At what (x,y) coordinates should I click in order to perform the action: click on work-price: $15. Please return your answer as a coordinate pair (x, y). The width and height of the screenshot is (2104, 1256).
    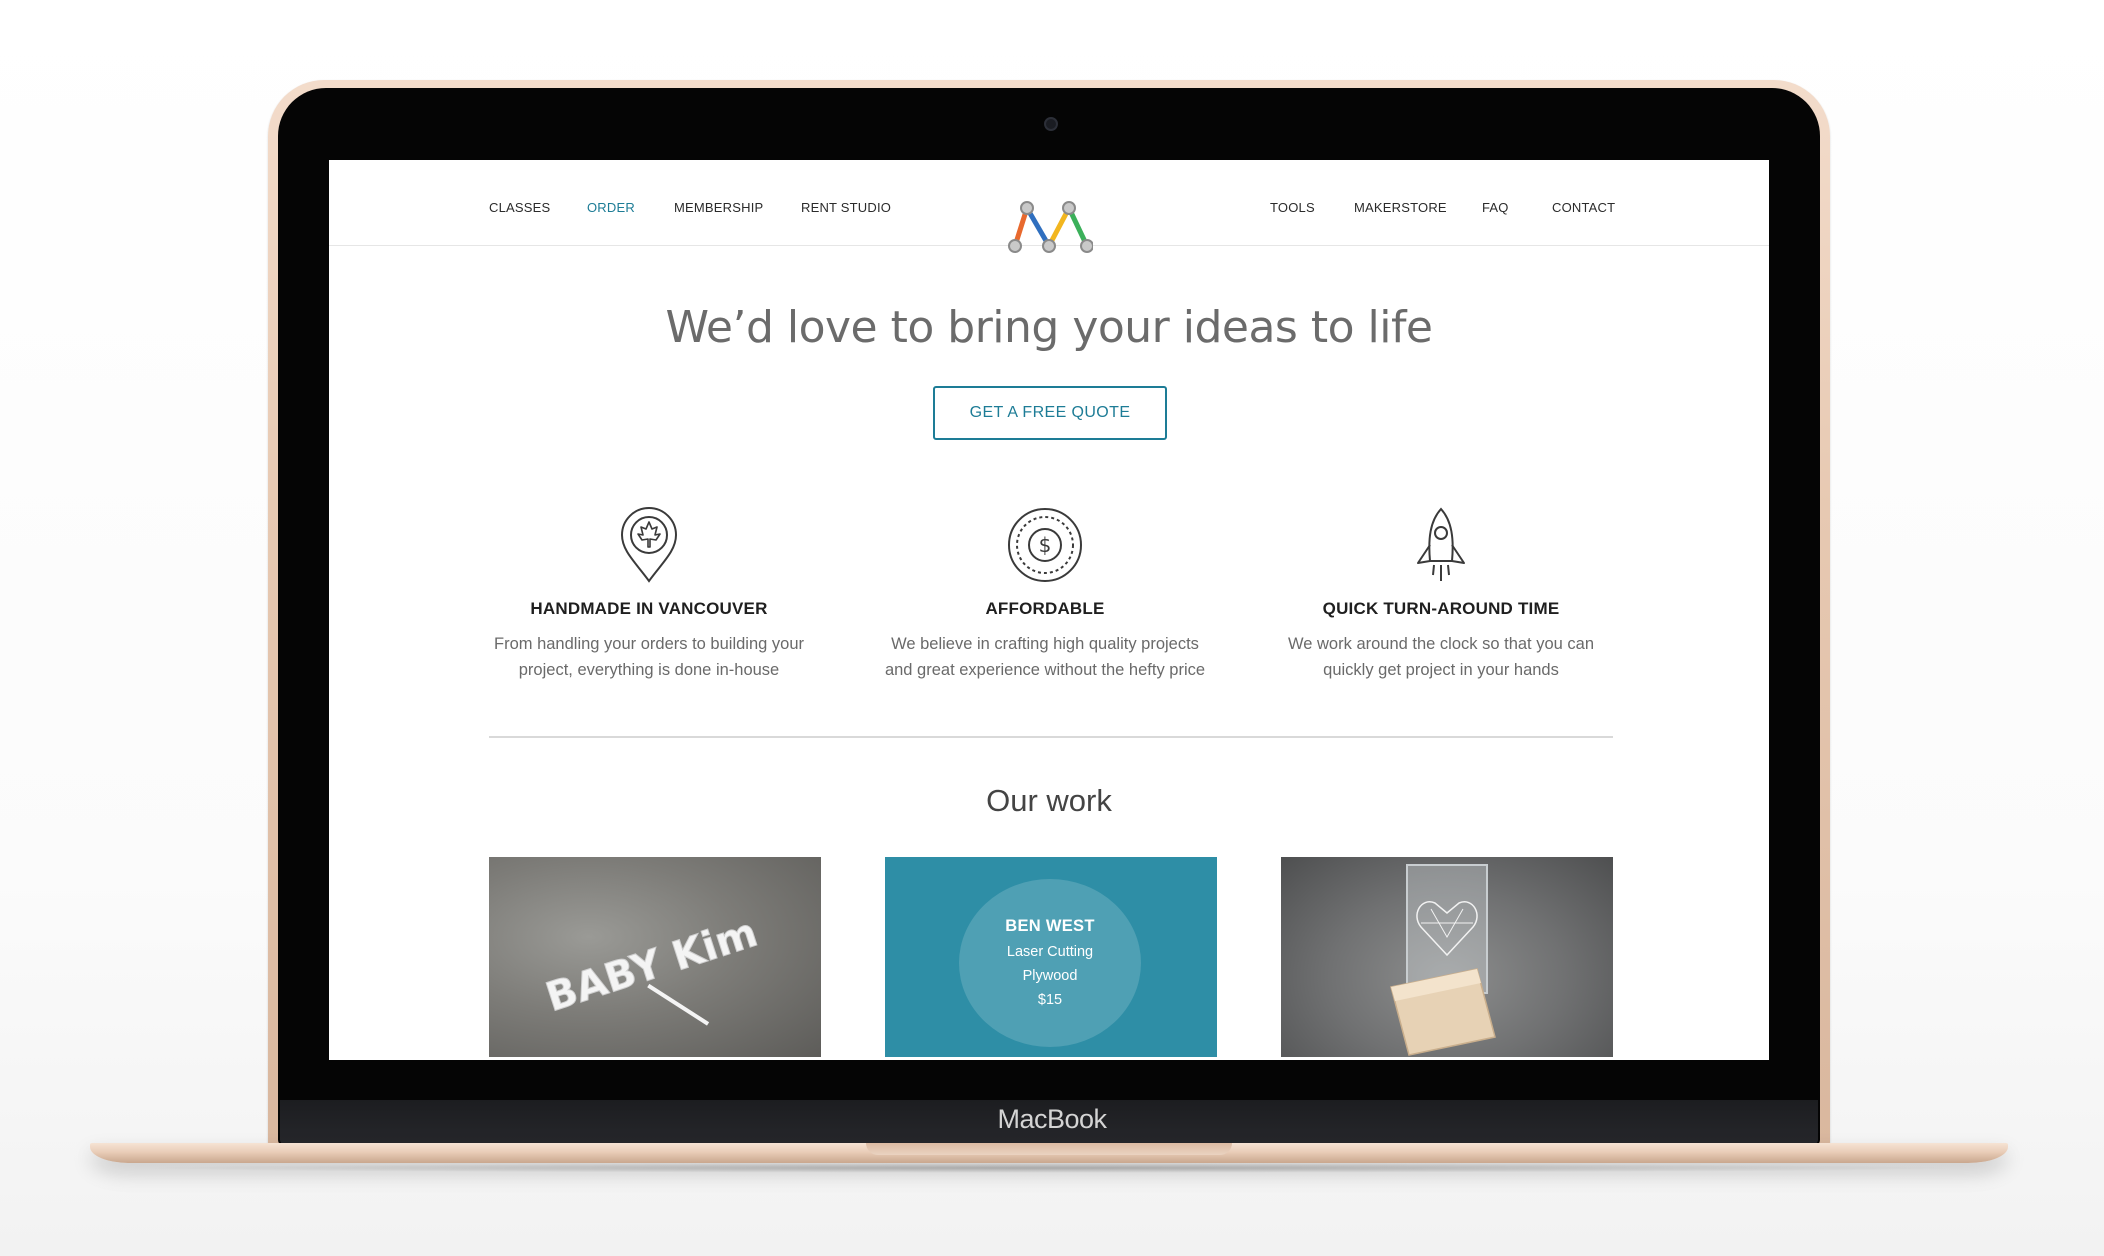
    Looking at the image, I should click on (1050, 1000).